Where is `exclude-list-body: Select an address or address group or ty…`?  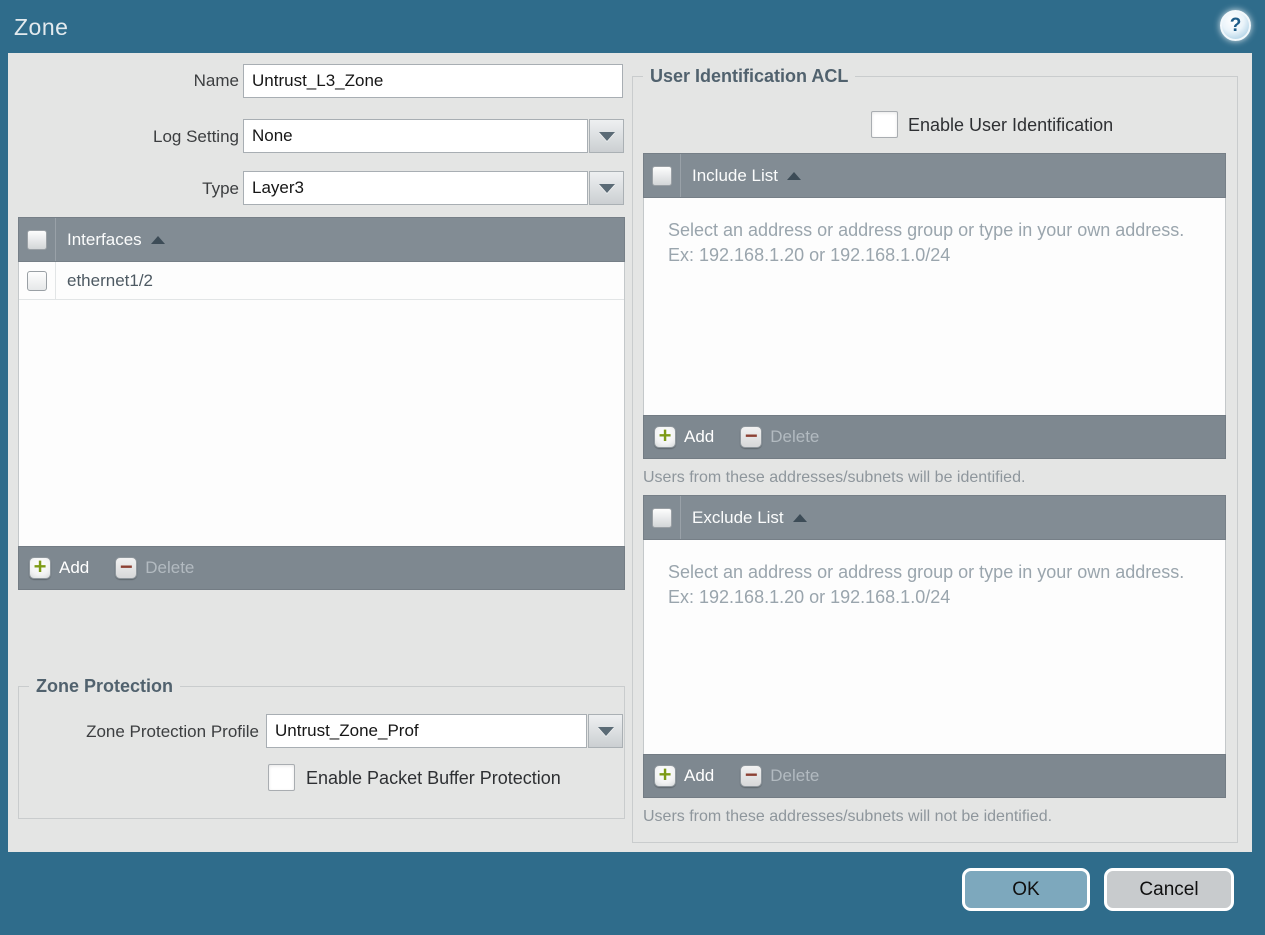
exclude-list-body: Select an address or address group or ty… is located at coordinates (934, 647).